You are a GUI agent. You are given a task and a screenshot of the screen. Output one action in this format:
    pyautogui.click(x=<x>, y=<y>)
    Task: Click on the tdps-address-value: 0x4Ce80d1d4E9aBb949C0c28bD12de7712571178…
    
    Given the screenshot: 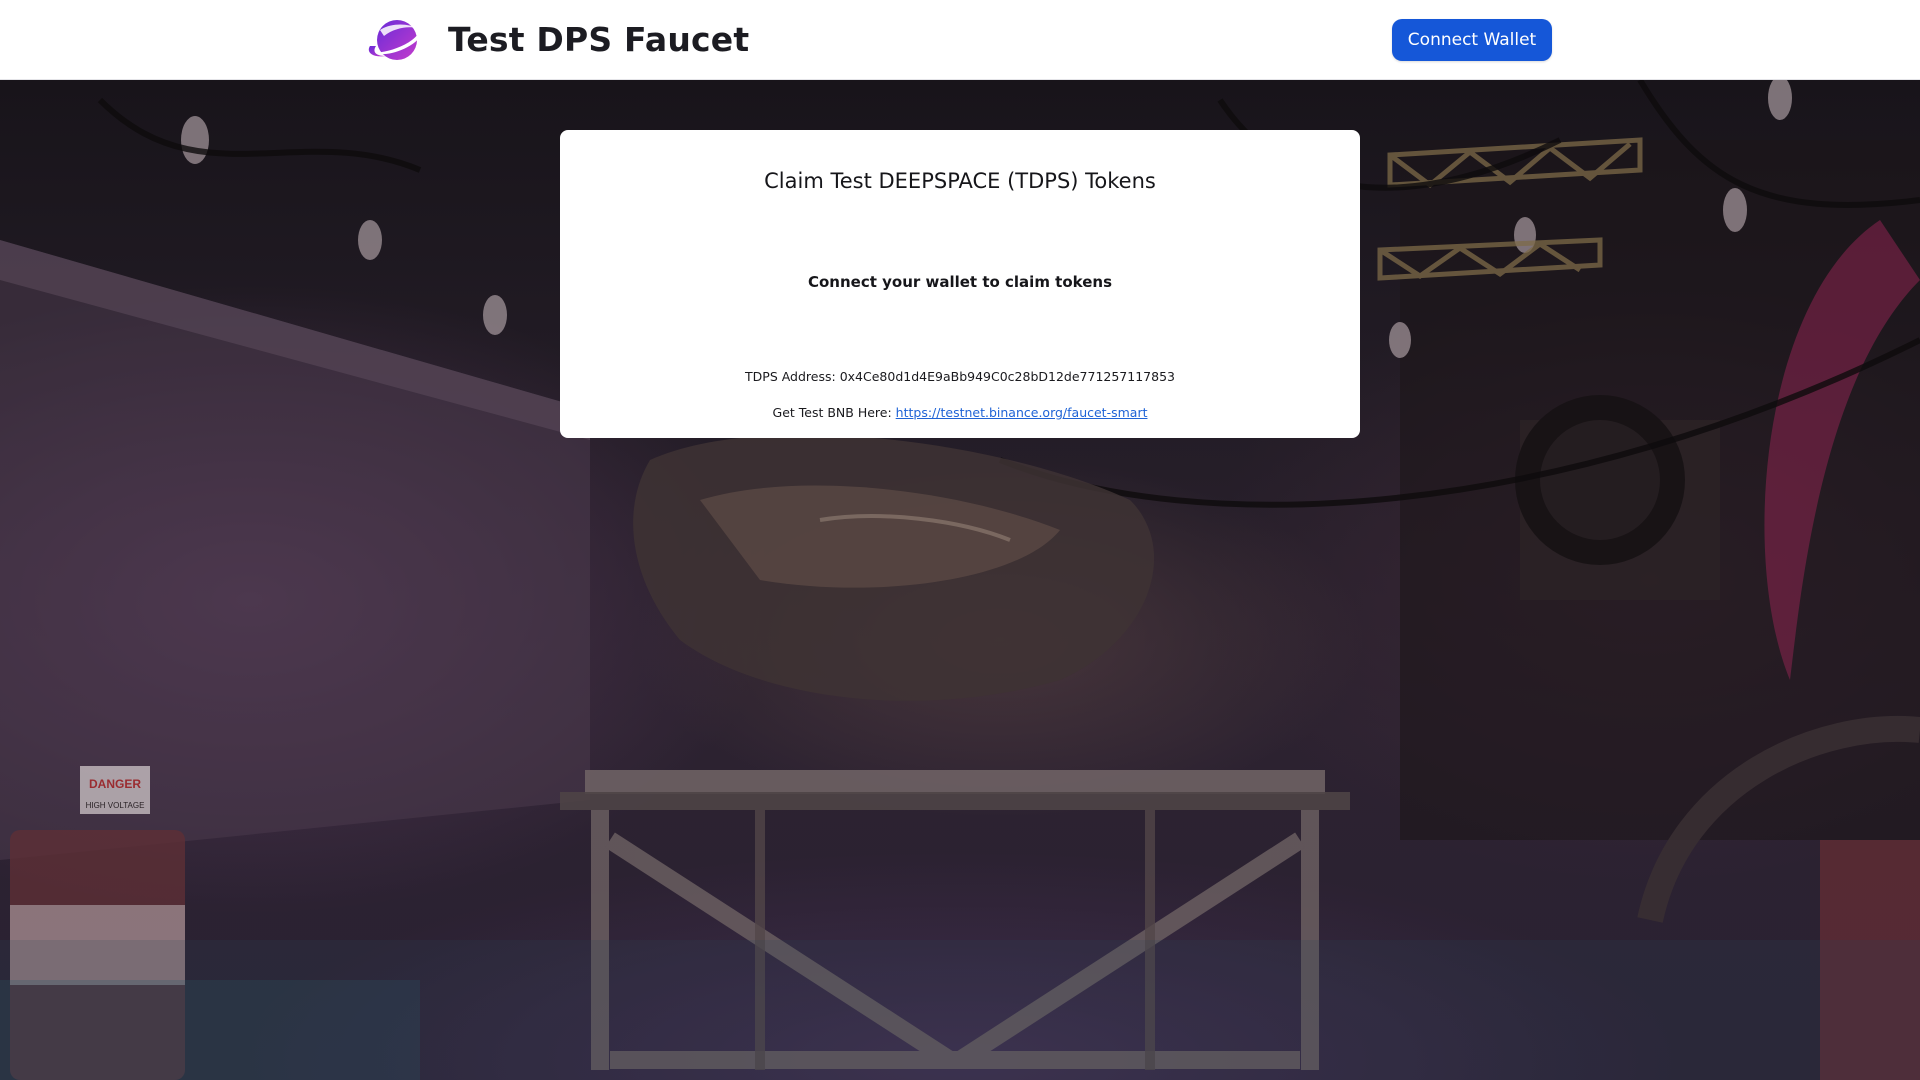 What is the action you would take?
    pyautogui.click(x=1007, y=376)
    